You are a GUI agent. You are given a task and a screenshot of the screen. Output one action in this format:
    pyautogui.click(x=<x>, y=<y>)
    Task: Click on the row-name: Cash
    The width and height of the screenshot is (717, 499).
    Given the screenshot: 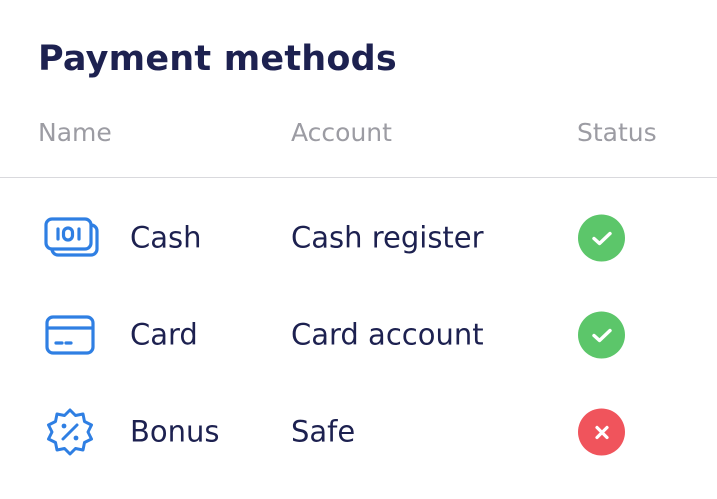 What is the action you would take?
    pyautogui.click(x=166, y=237)
    